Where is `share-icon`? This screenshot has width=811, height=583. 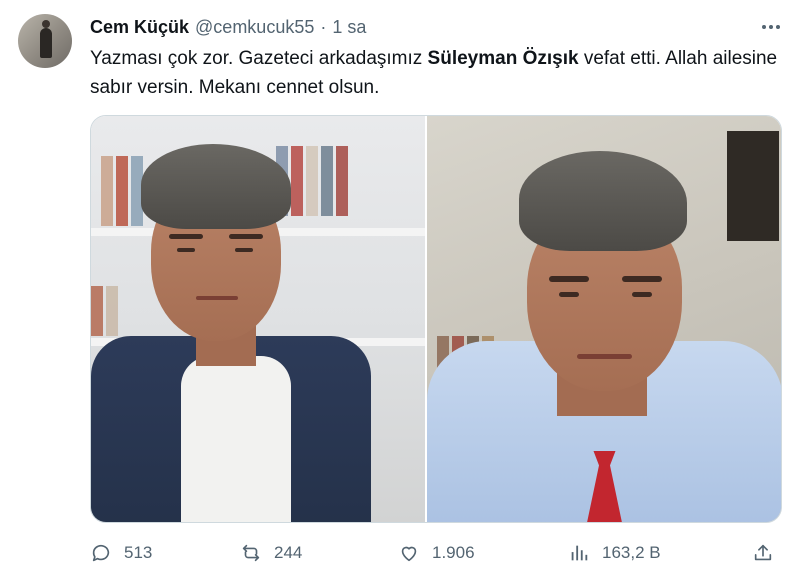 share-icon is located at coordinates (763, 552).